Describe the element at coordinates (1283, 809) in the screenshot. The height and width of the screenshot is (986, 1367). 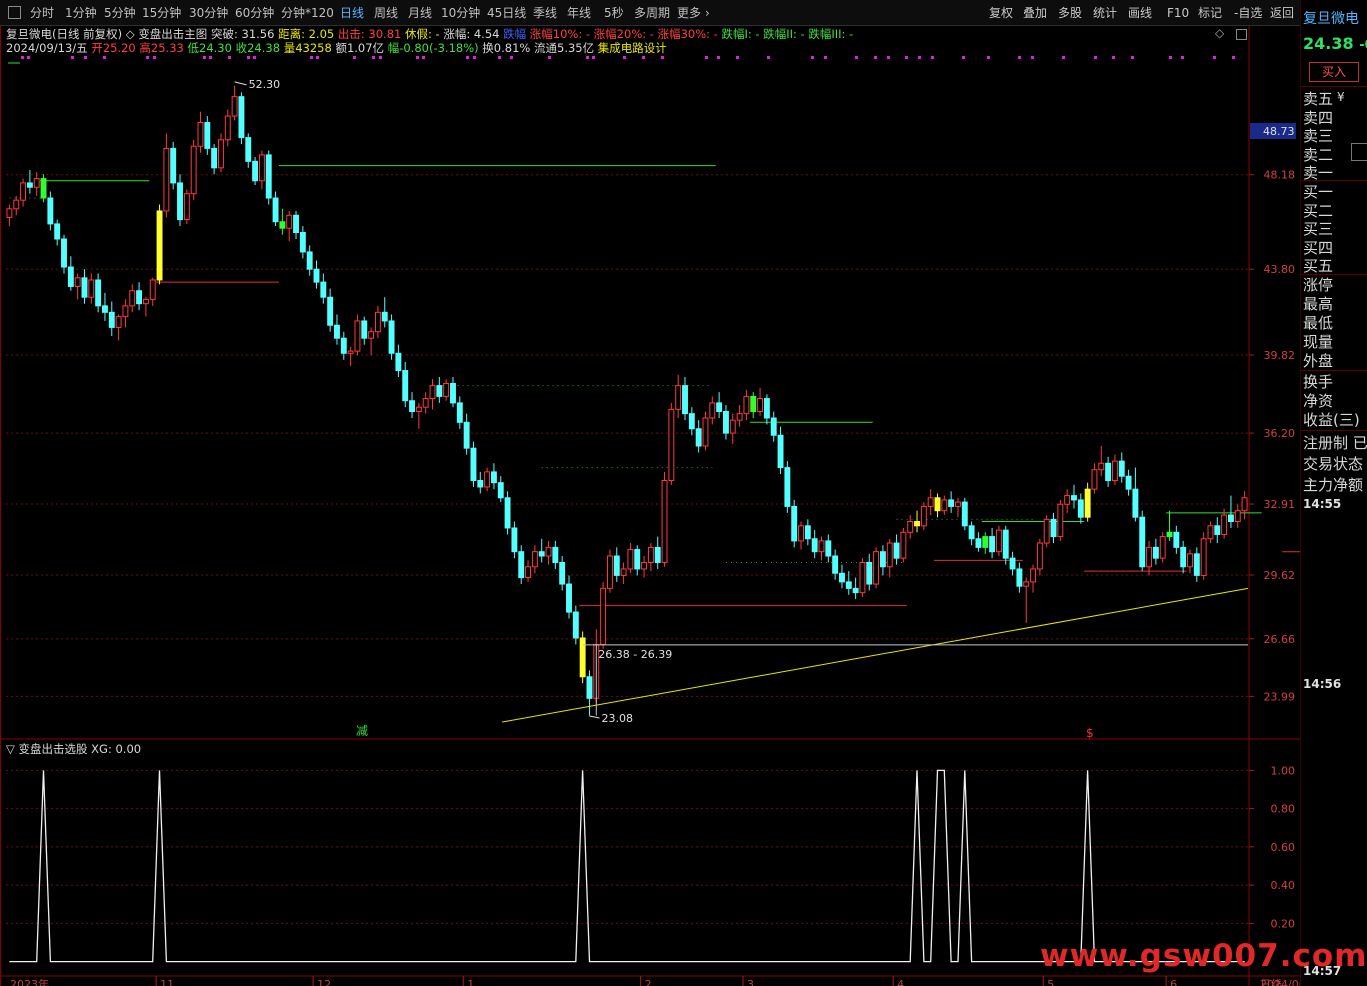
I see `lower-y-tick-label-1: 0.80` at that location.